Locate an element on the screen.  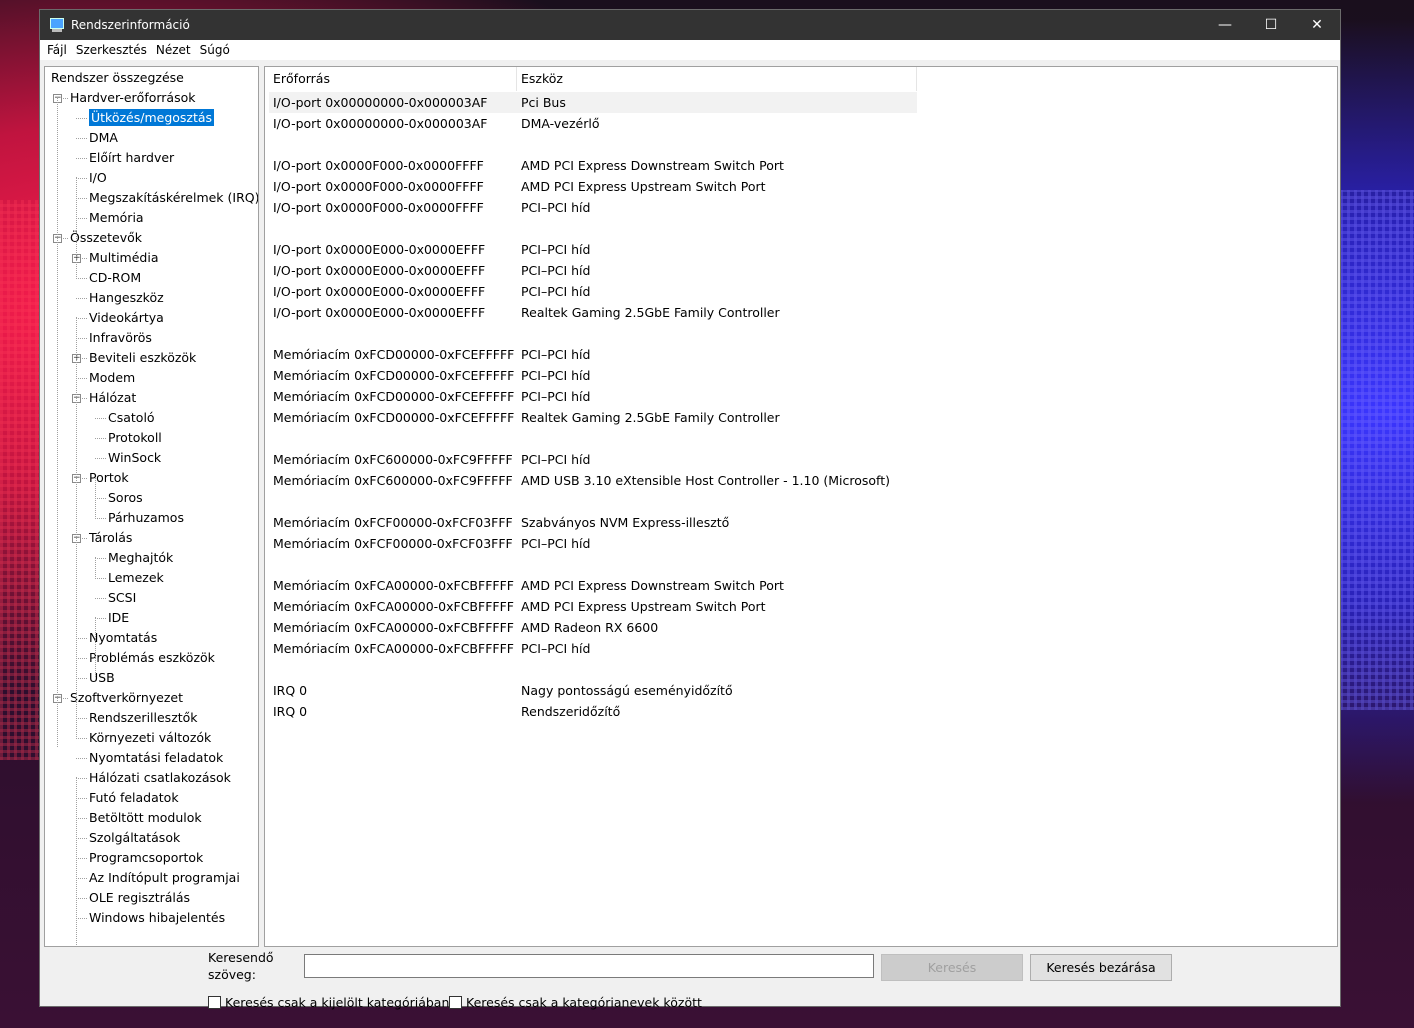
list-header: Erőforrás Eszköz is located at coordinates (593, 79).